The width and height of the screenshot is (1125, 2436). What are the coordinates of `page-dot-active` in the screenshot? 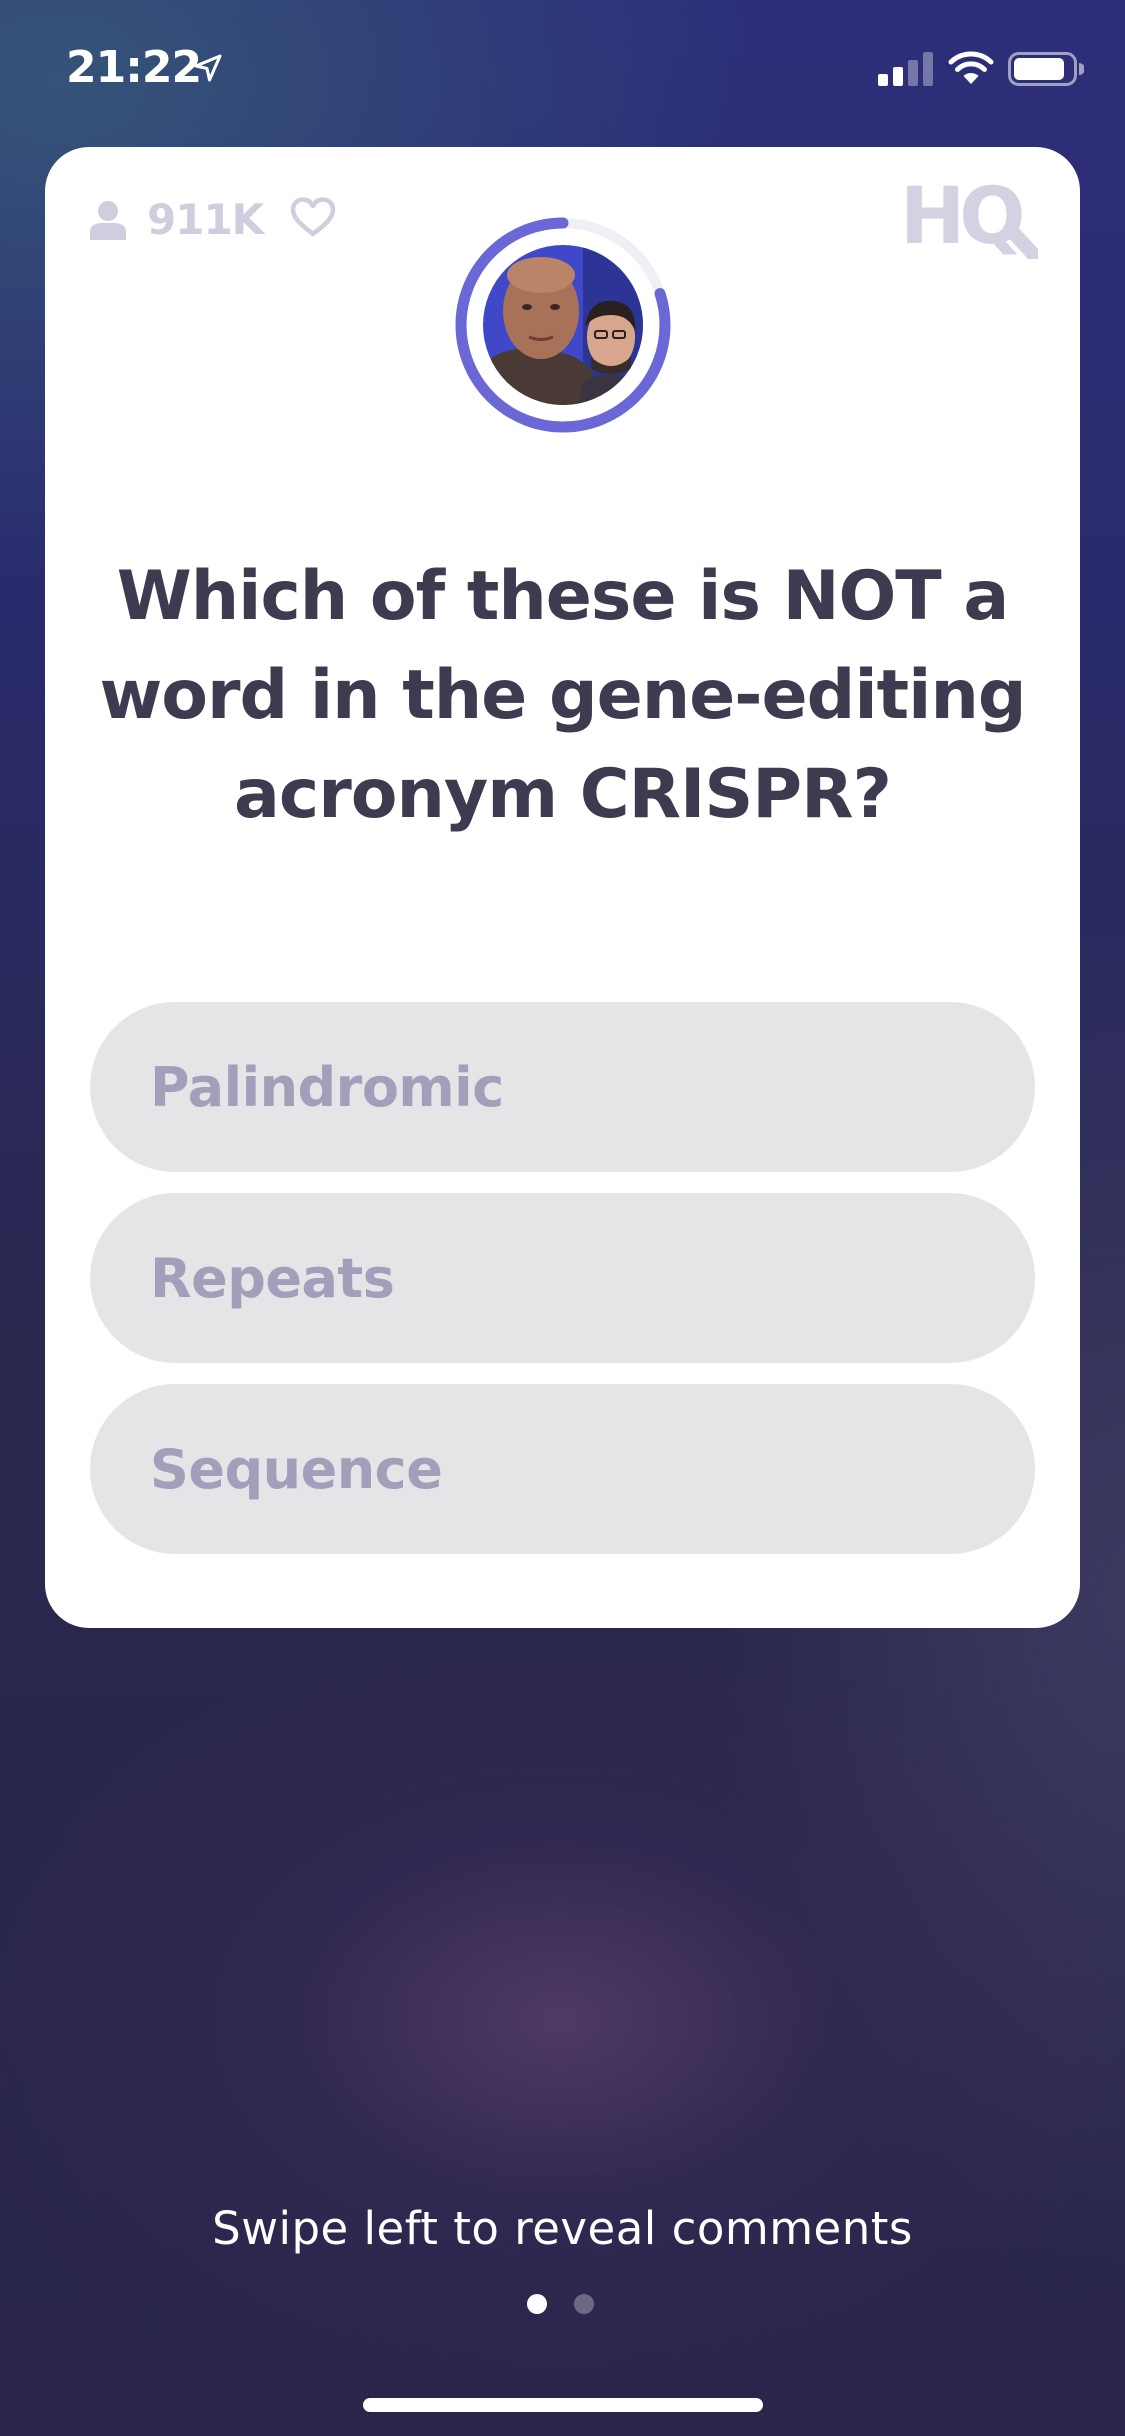 It's located at (537, 2304).